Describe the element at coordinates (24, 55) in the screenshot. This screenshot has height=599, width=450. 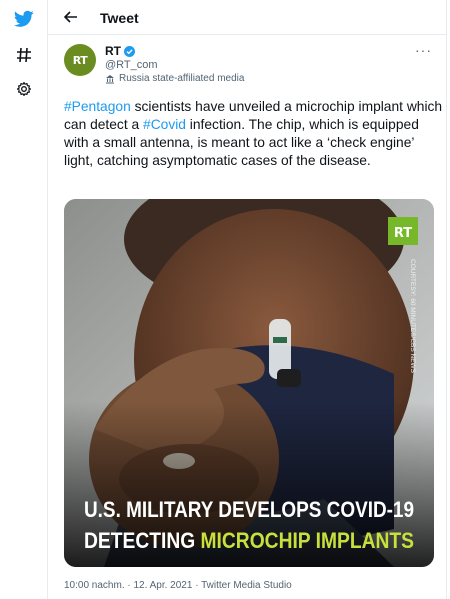
I see `hashtag-icon` at that location.